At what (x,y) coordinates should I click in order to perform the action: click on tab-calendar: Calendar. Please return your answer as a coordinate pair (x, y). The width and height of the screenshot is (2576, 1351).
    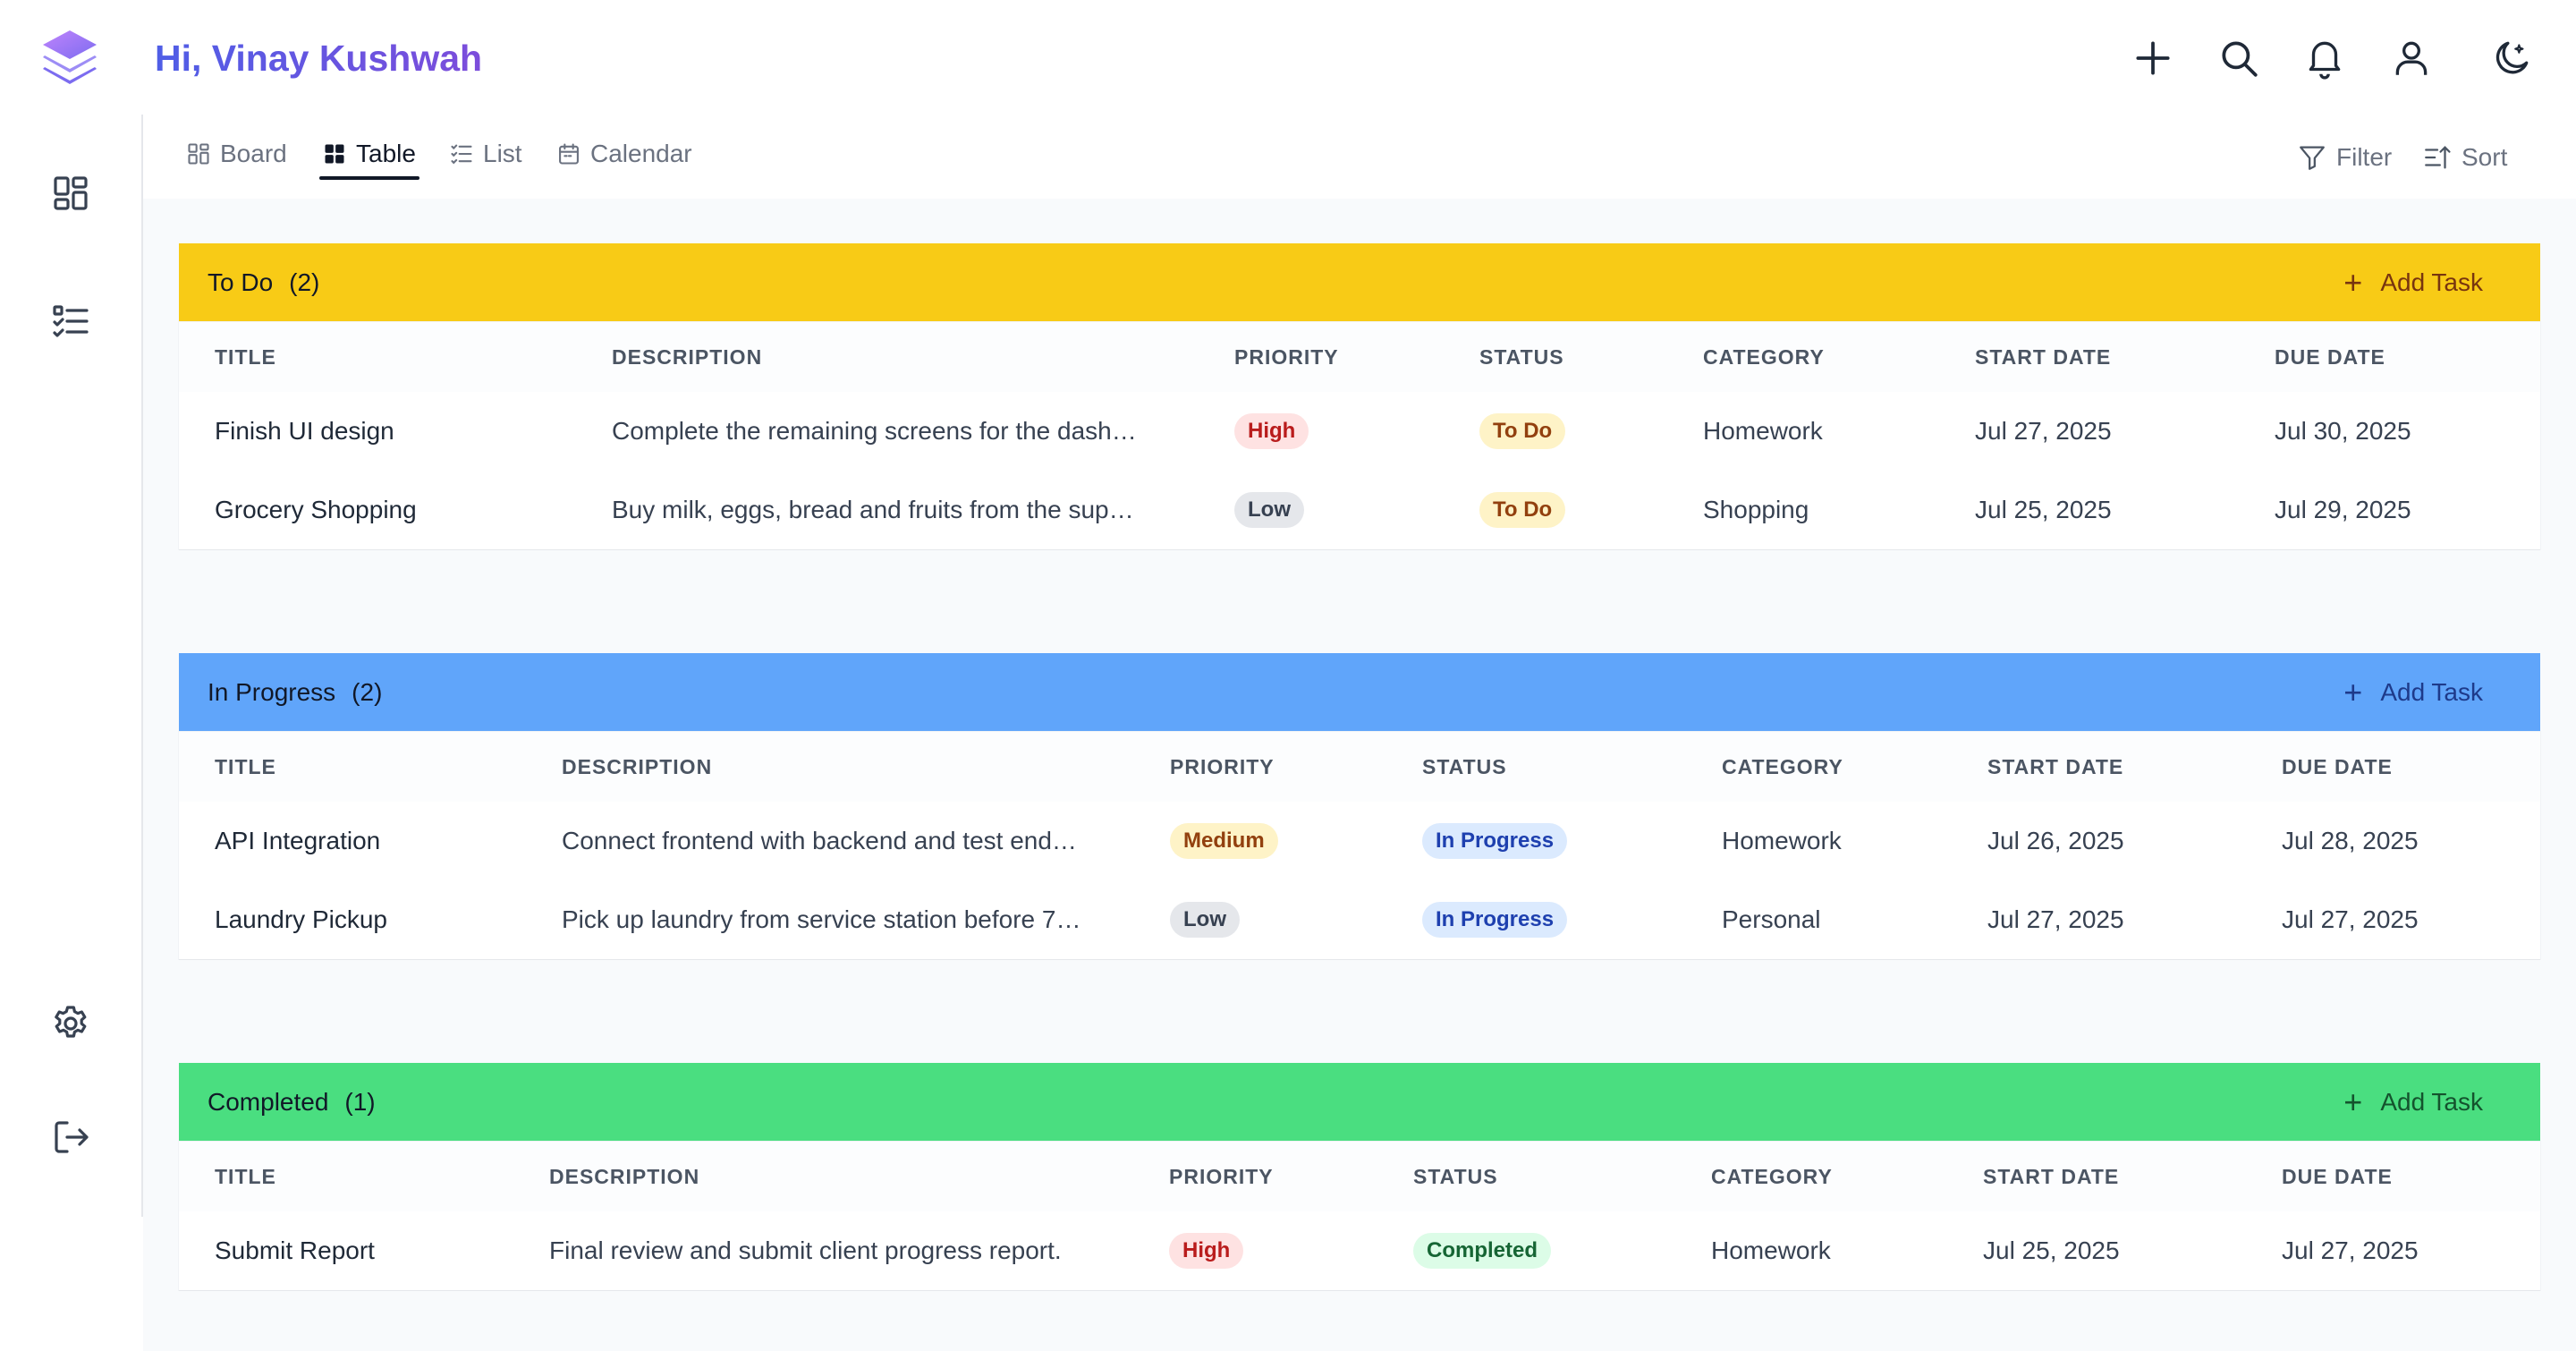
    Looking at the image, I should click on (624, 154).